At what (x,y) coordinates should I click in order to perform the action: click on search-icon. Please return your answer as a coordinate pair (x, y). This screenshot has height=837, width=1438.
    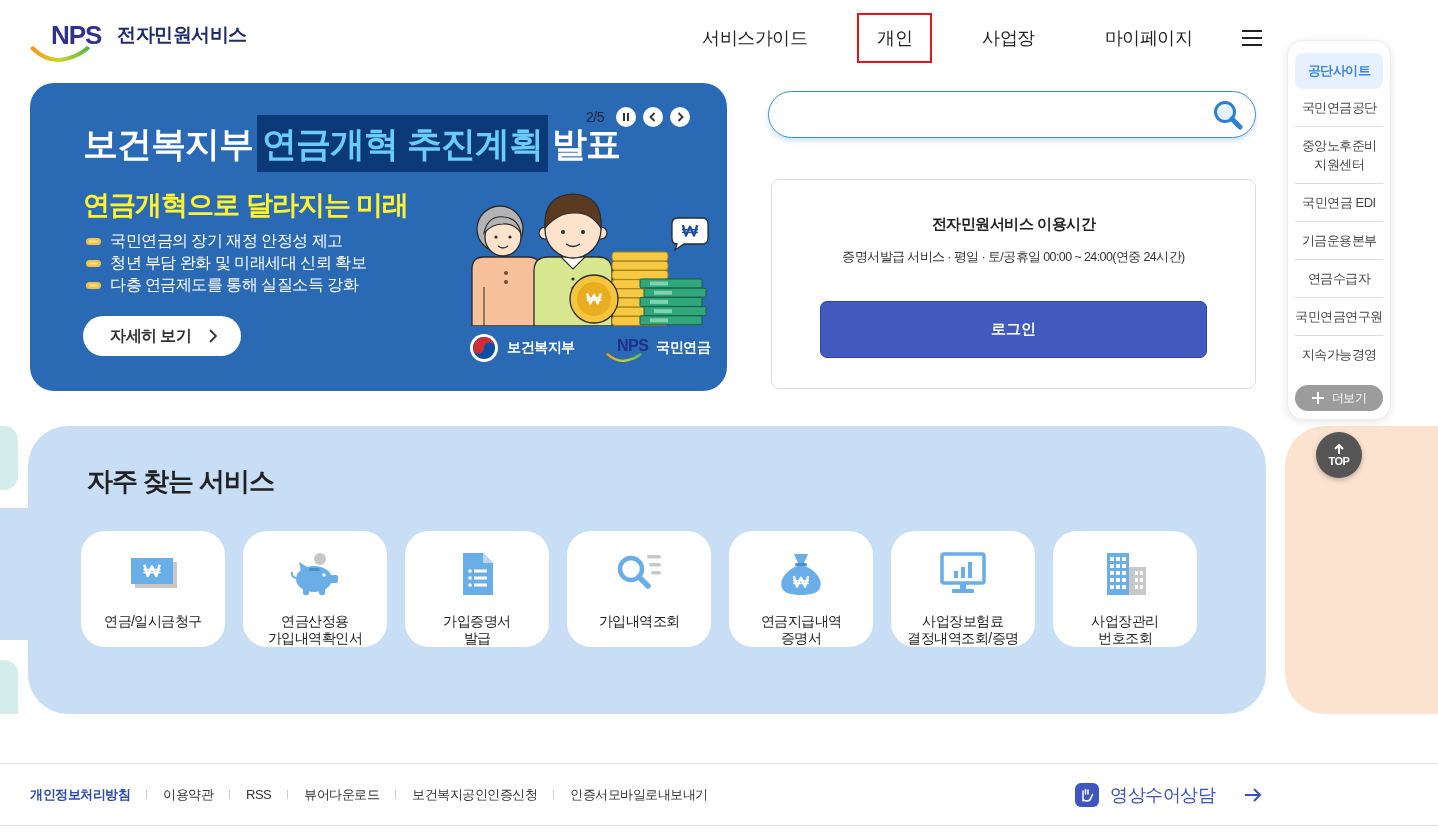
    Looking at the image, I should click on (1228, 114).